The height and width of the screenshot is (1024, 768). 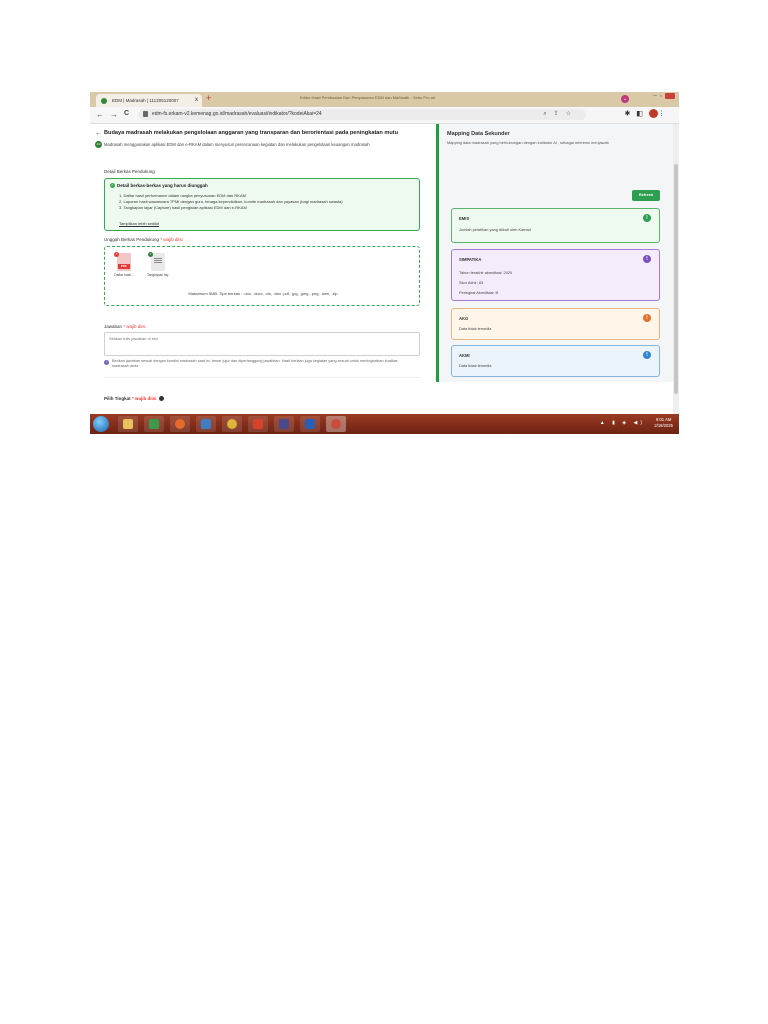 What do you see at coordinates (676, 279) in the screenshot?
I see `scroll-thumb` at bounding box center [676, 279].